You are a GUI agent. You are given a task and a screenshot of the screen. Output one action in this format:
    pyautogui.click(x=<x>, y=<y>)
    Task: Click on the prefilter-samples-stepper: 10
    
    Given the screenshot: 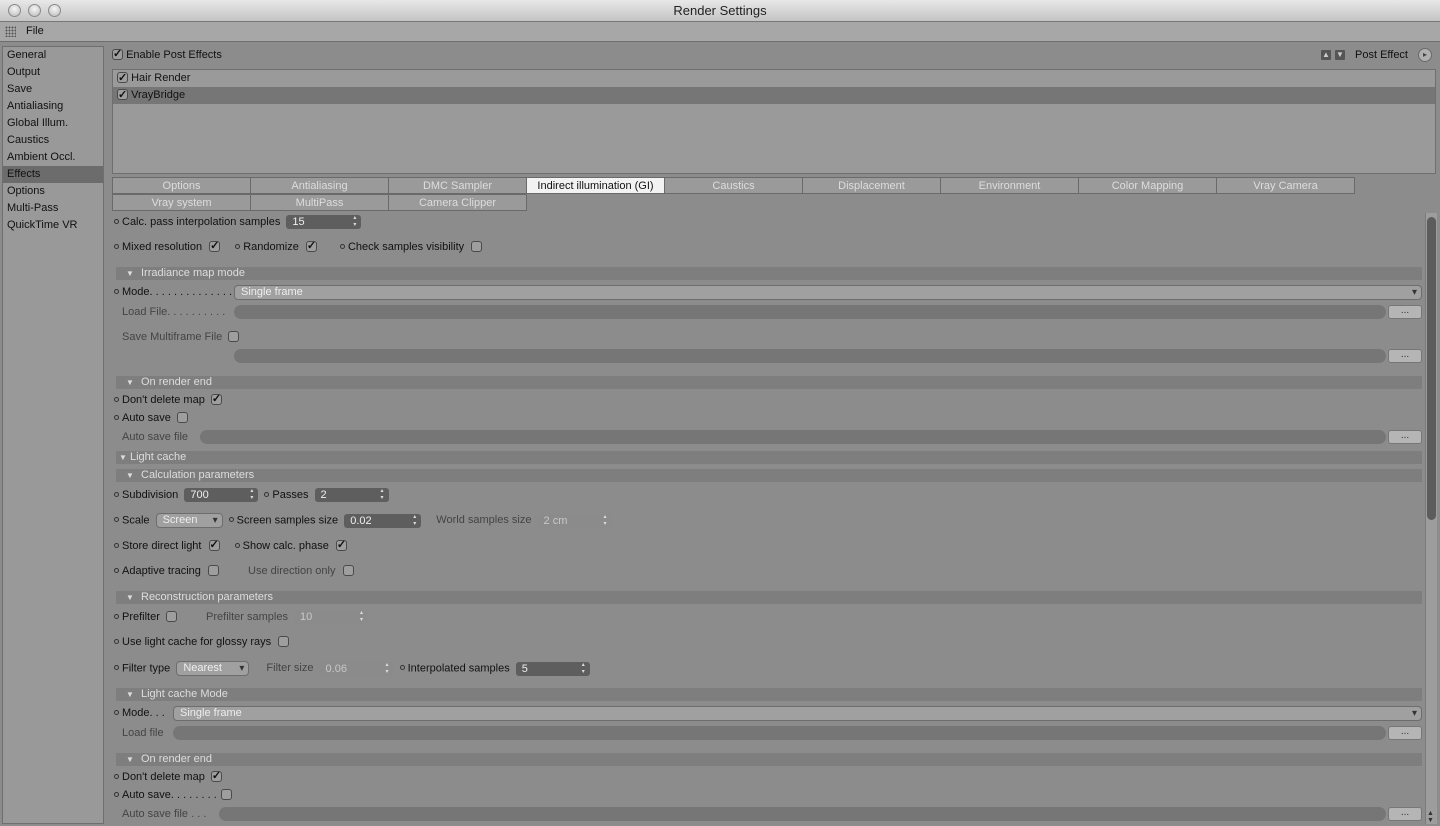 What is the action you would take?
    pyautogui.click(x=331, y=617)
    